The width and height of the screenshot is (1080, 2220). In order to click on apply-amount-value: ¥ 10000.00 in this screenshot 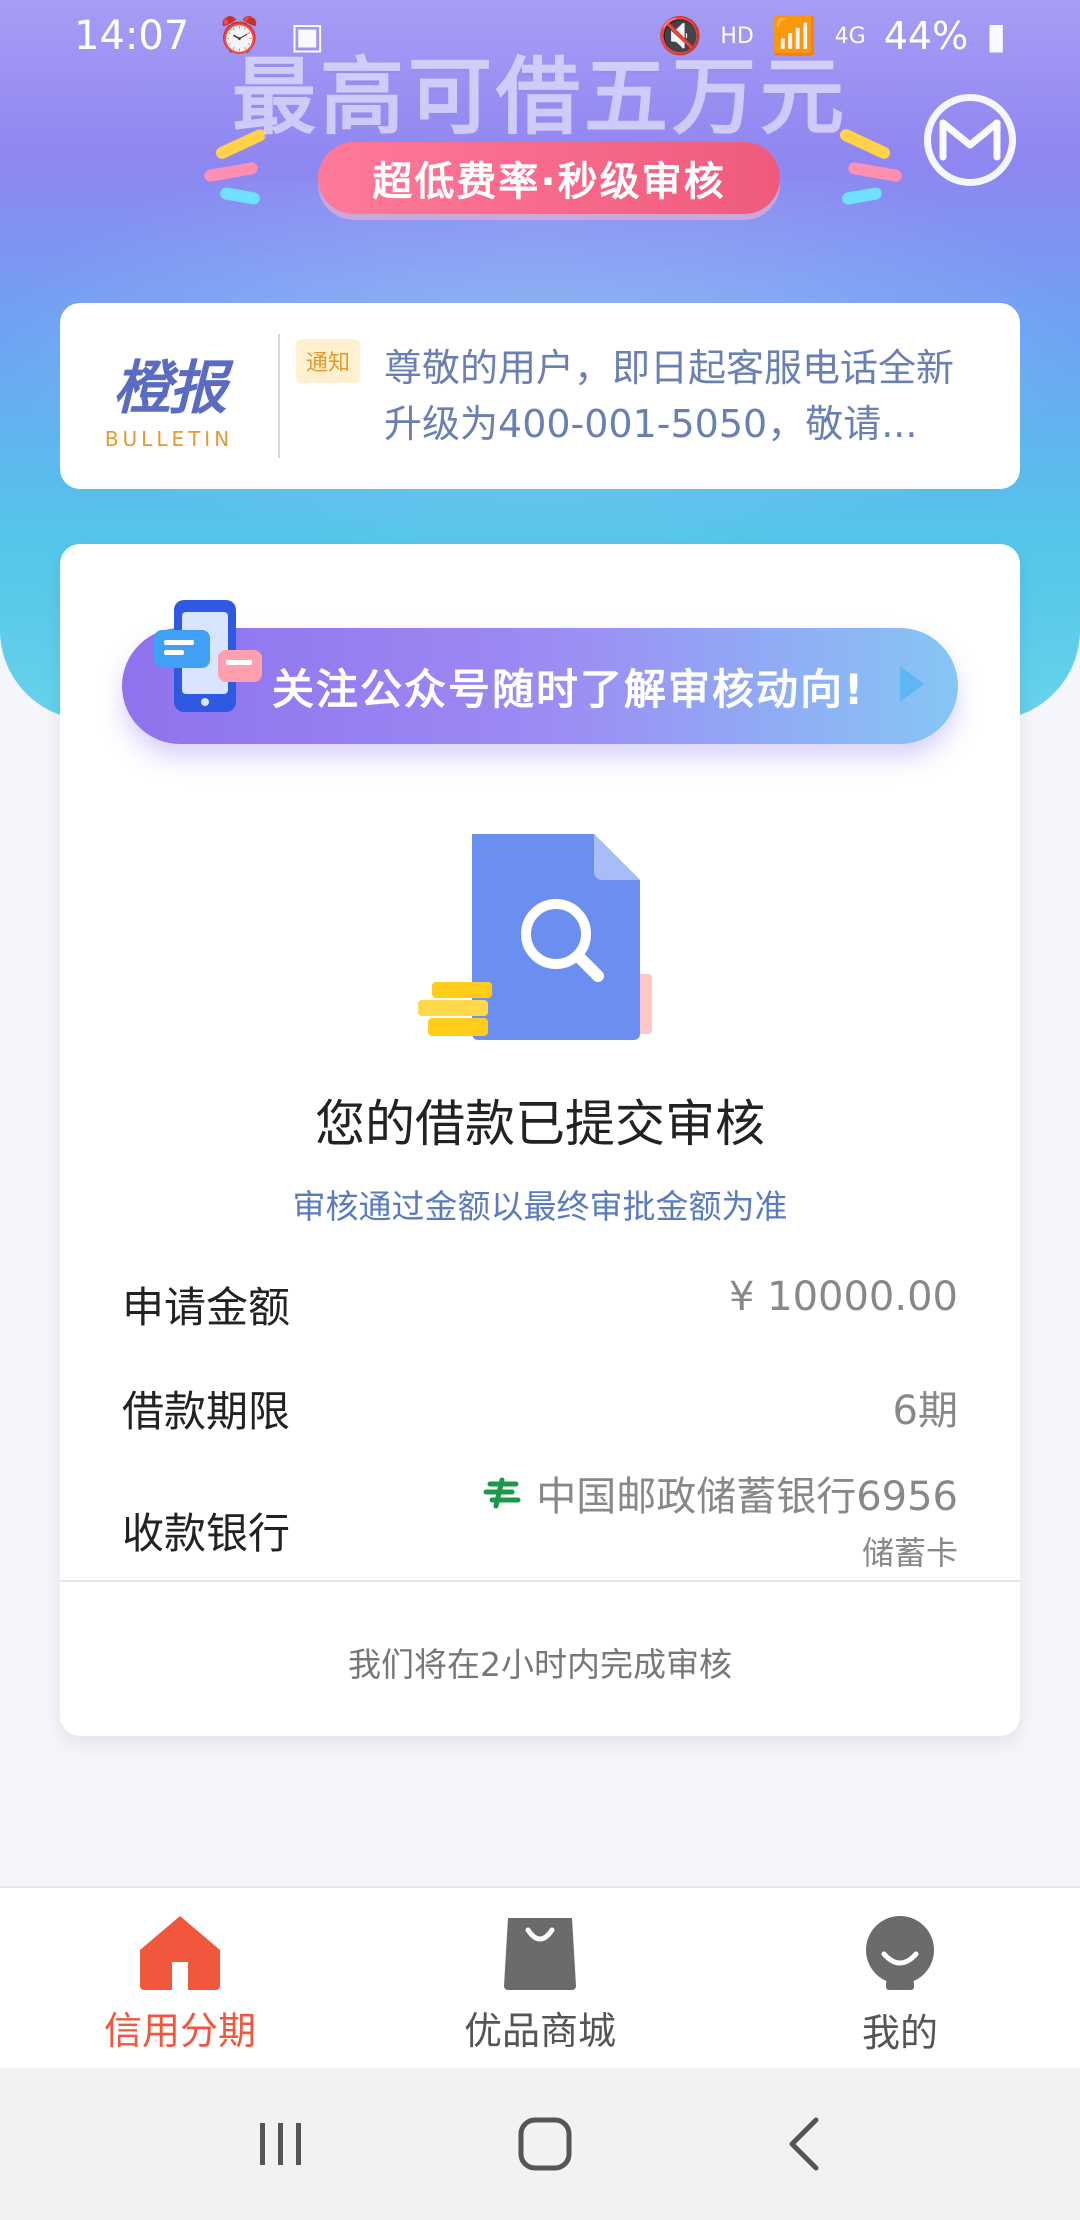, I will do `click(843, 1297)`.